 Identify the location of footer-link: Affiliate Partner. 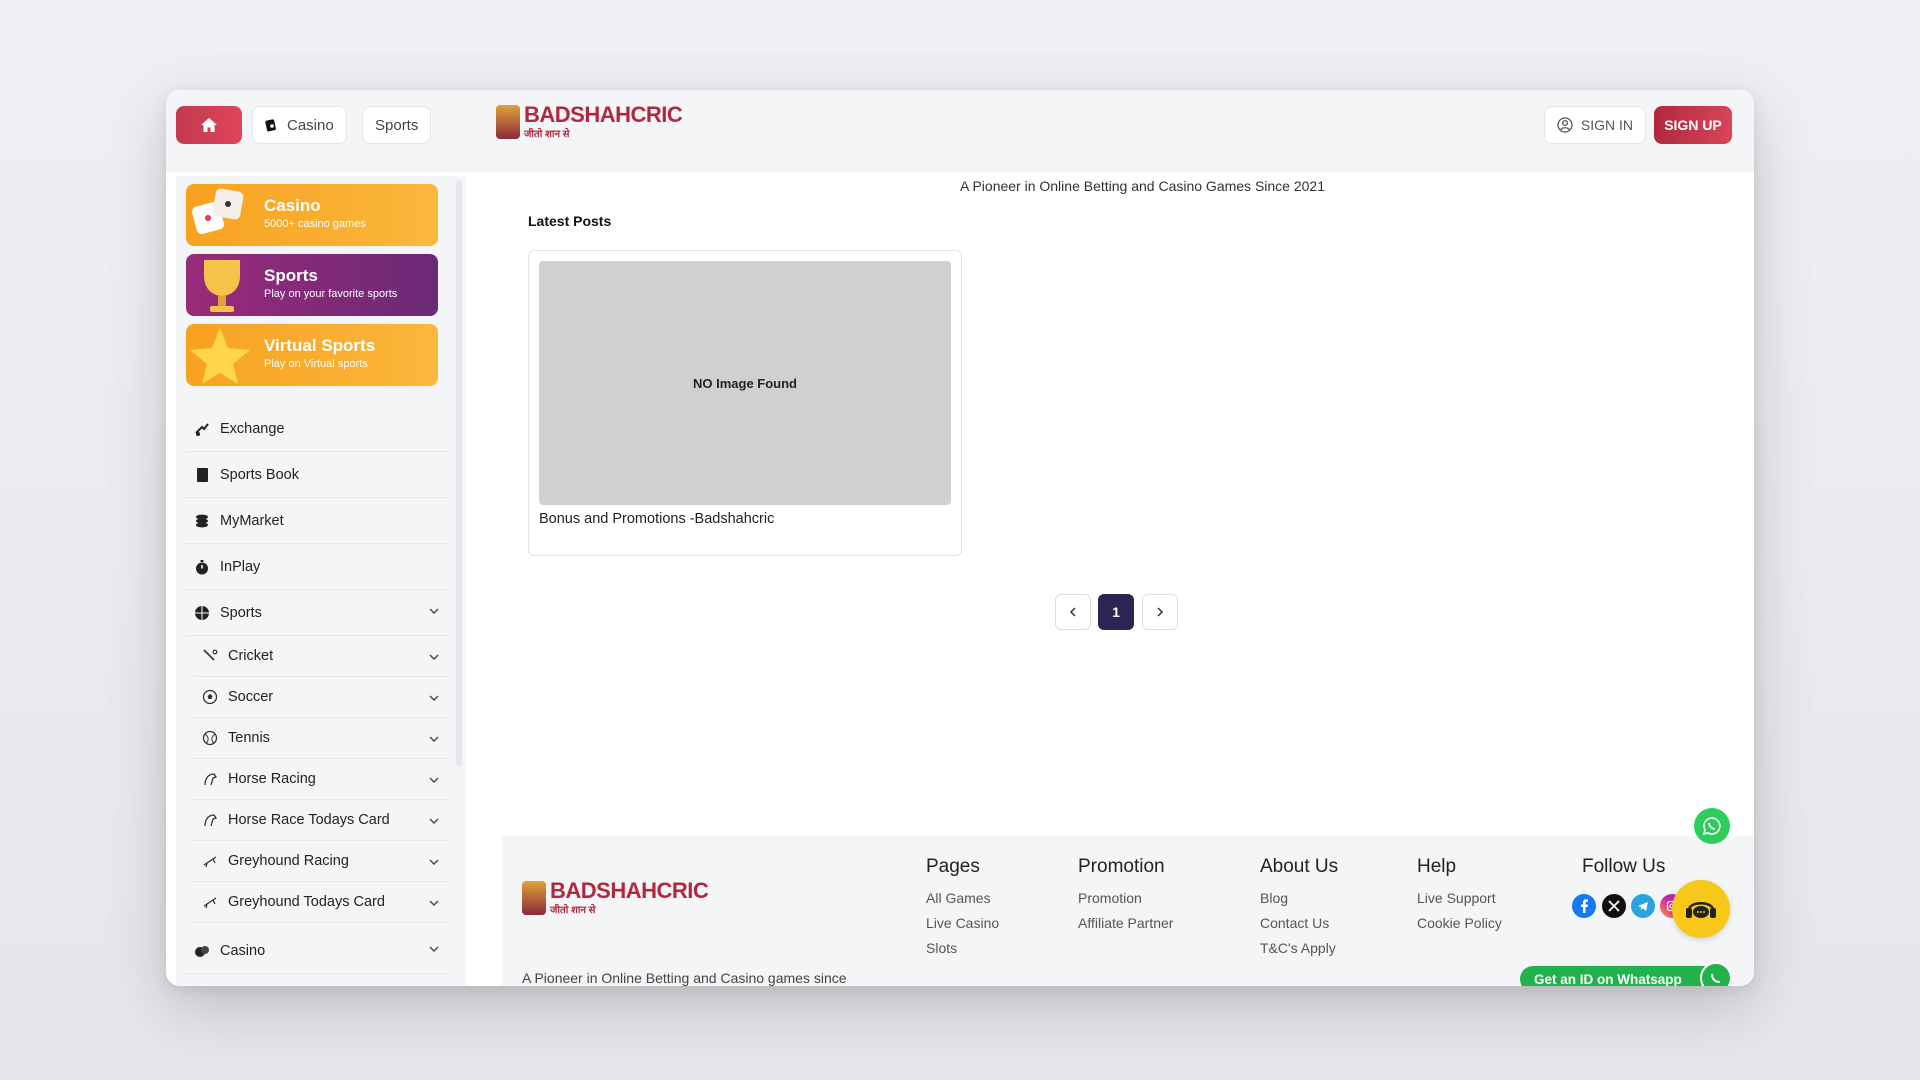
(1125, 923).